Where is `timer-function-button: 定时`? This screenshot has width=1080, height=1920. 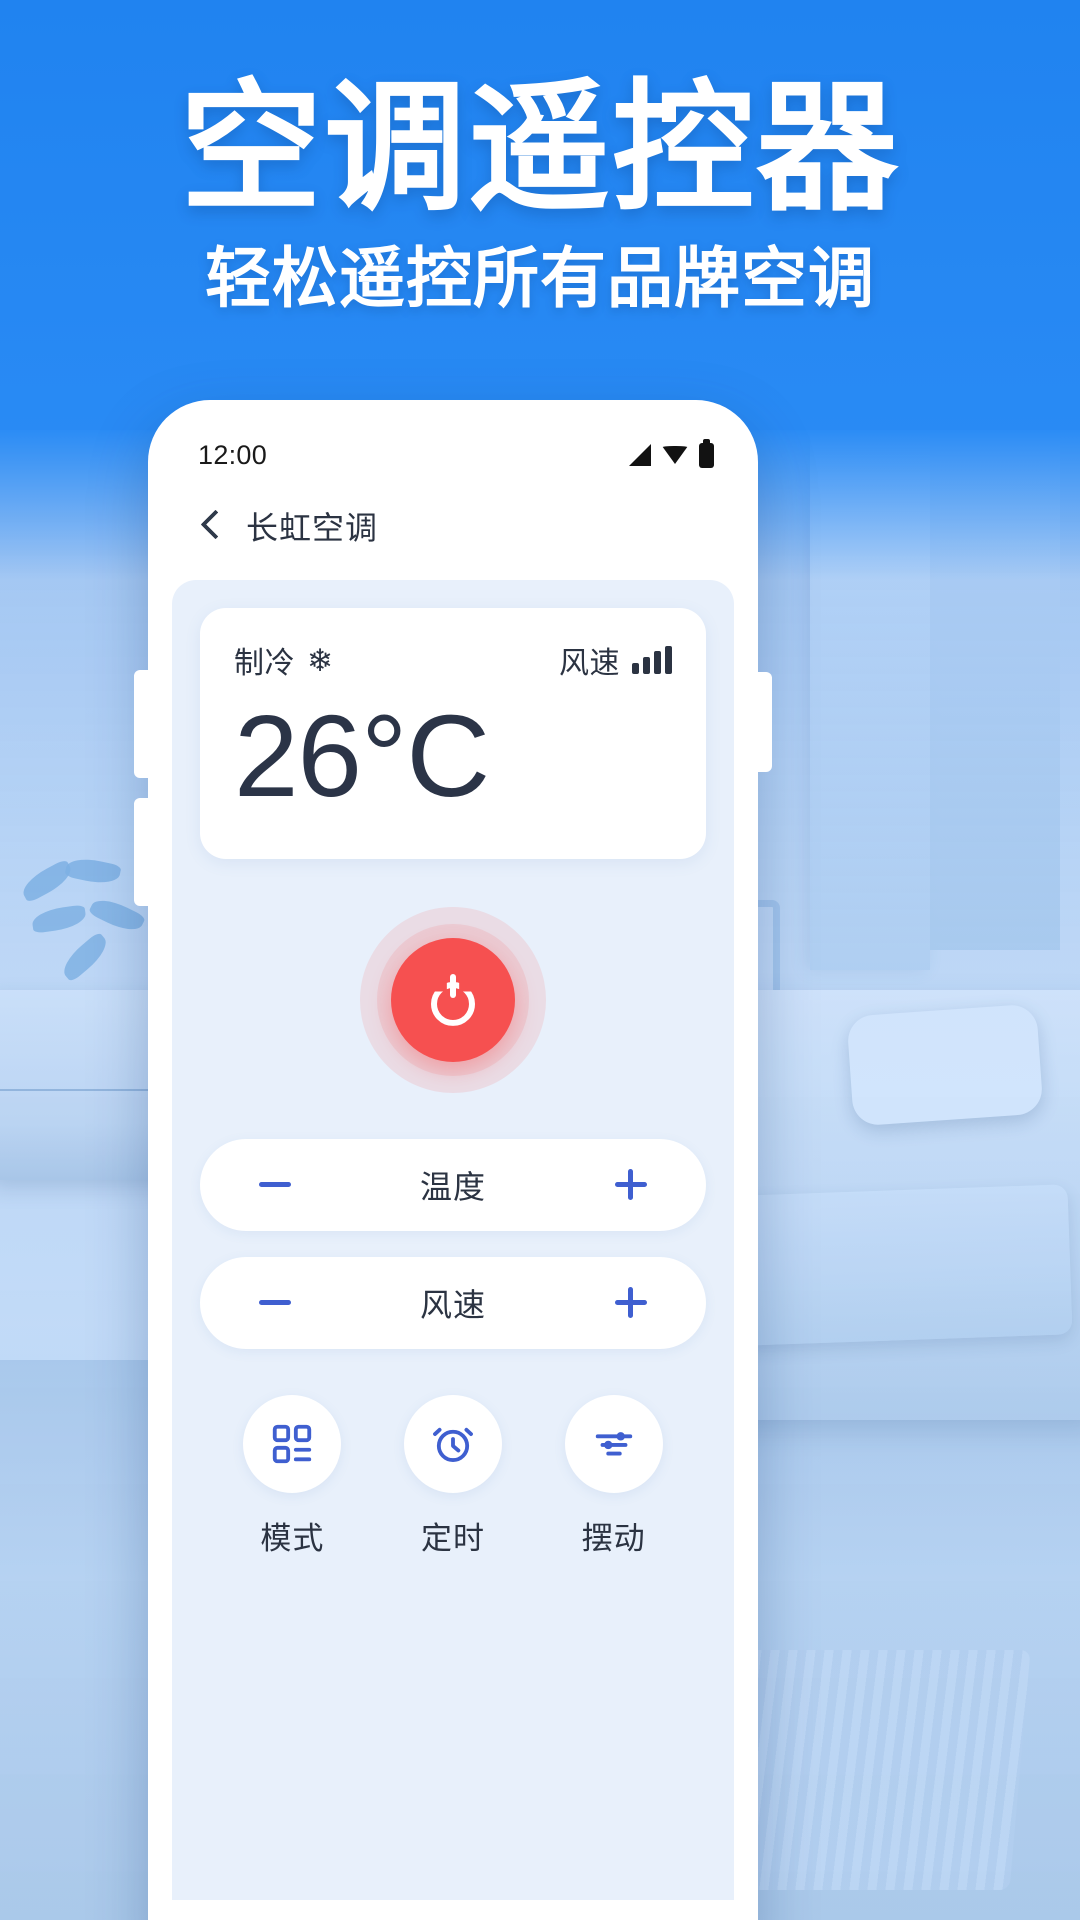 timer-function-button: 定时 is located at coordinates (452, 1476).